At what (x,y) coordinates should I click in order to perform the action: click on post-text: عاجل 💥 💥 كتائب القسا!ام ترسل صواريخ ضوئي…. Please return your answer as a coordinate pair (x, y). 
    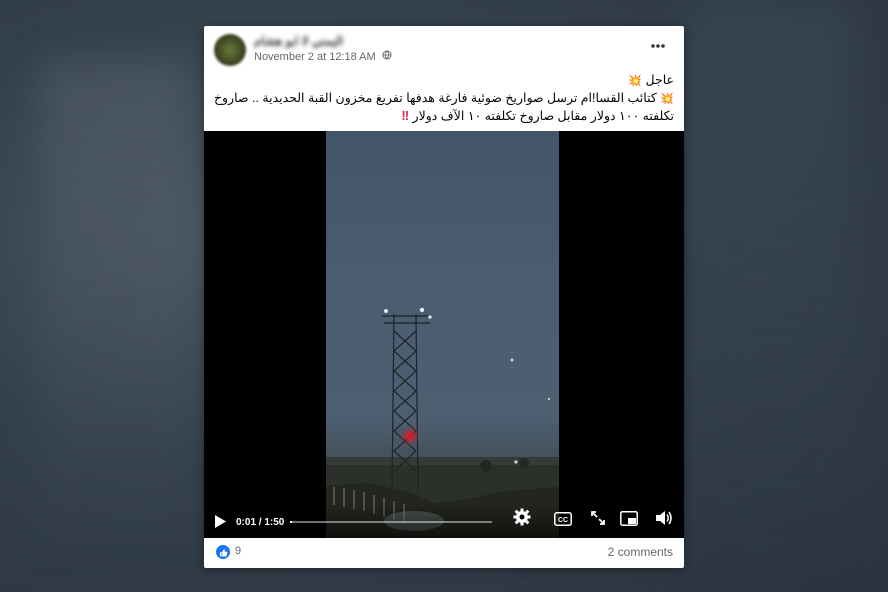
    Looking at the image, I should click on (444, 98).